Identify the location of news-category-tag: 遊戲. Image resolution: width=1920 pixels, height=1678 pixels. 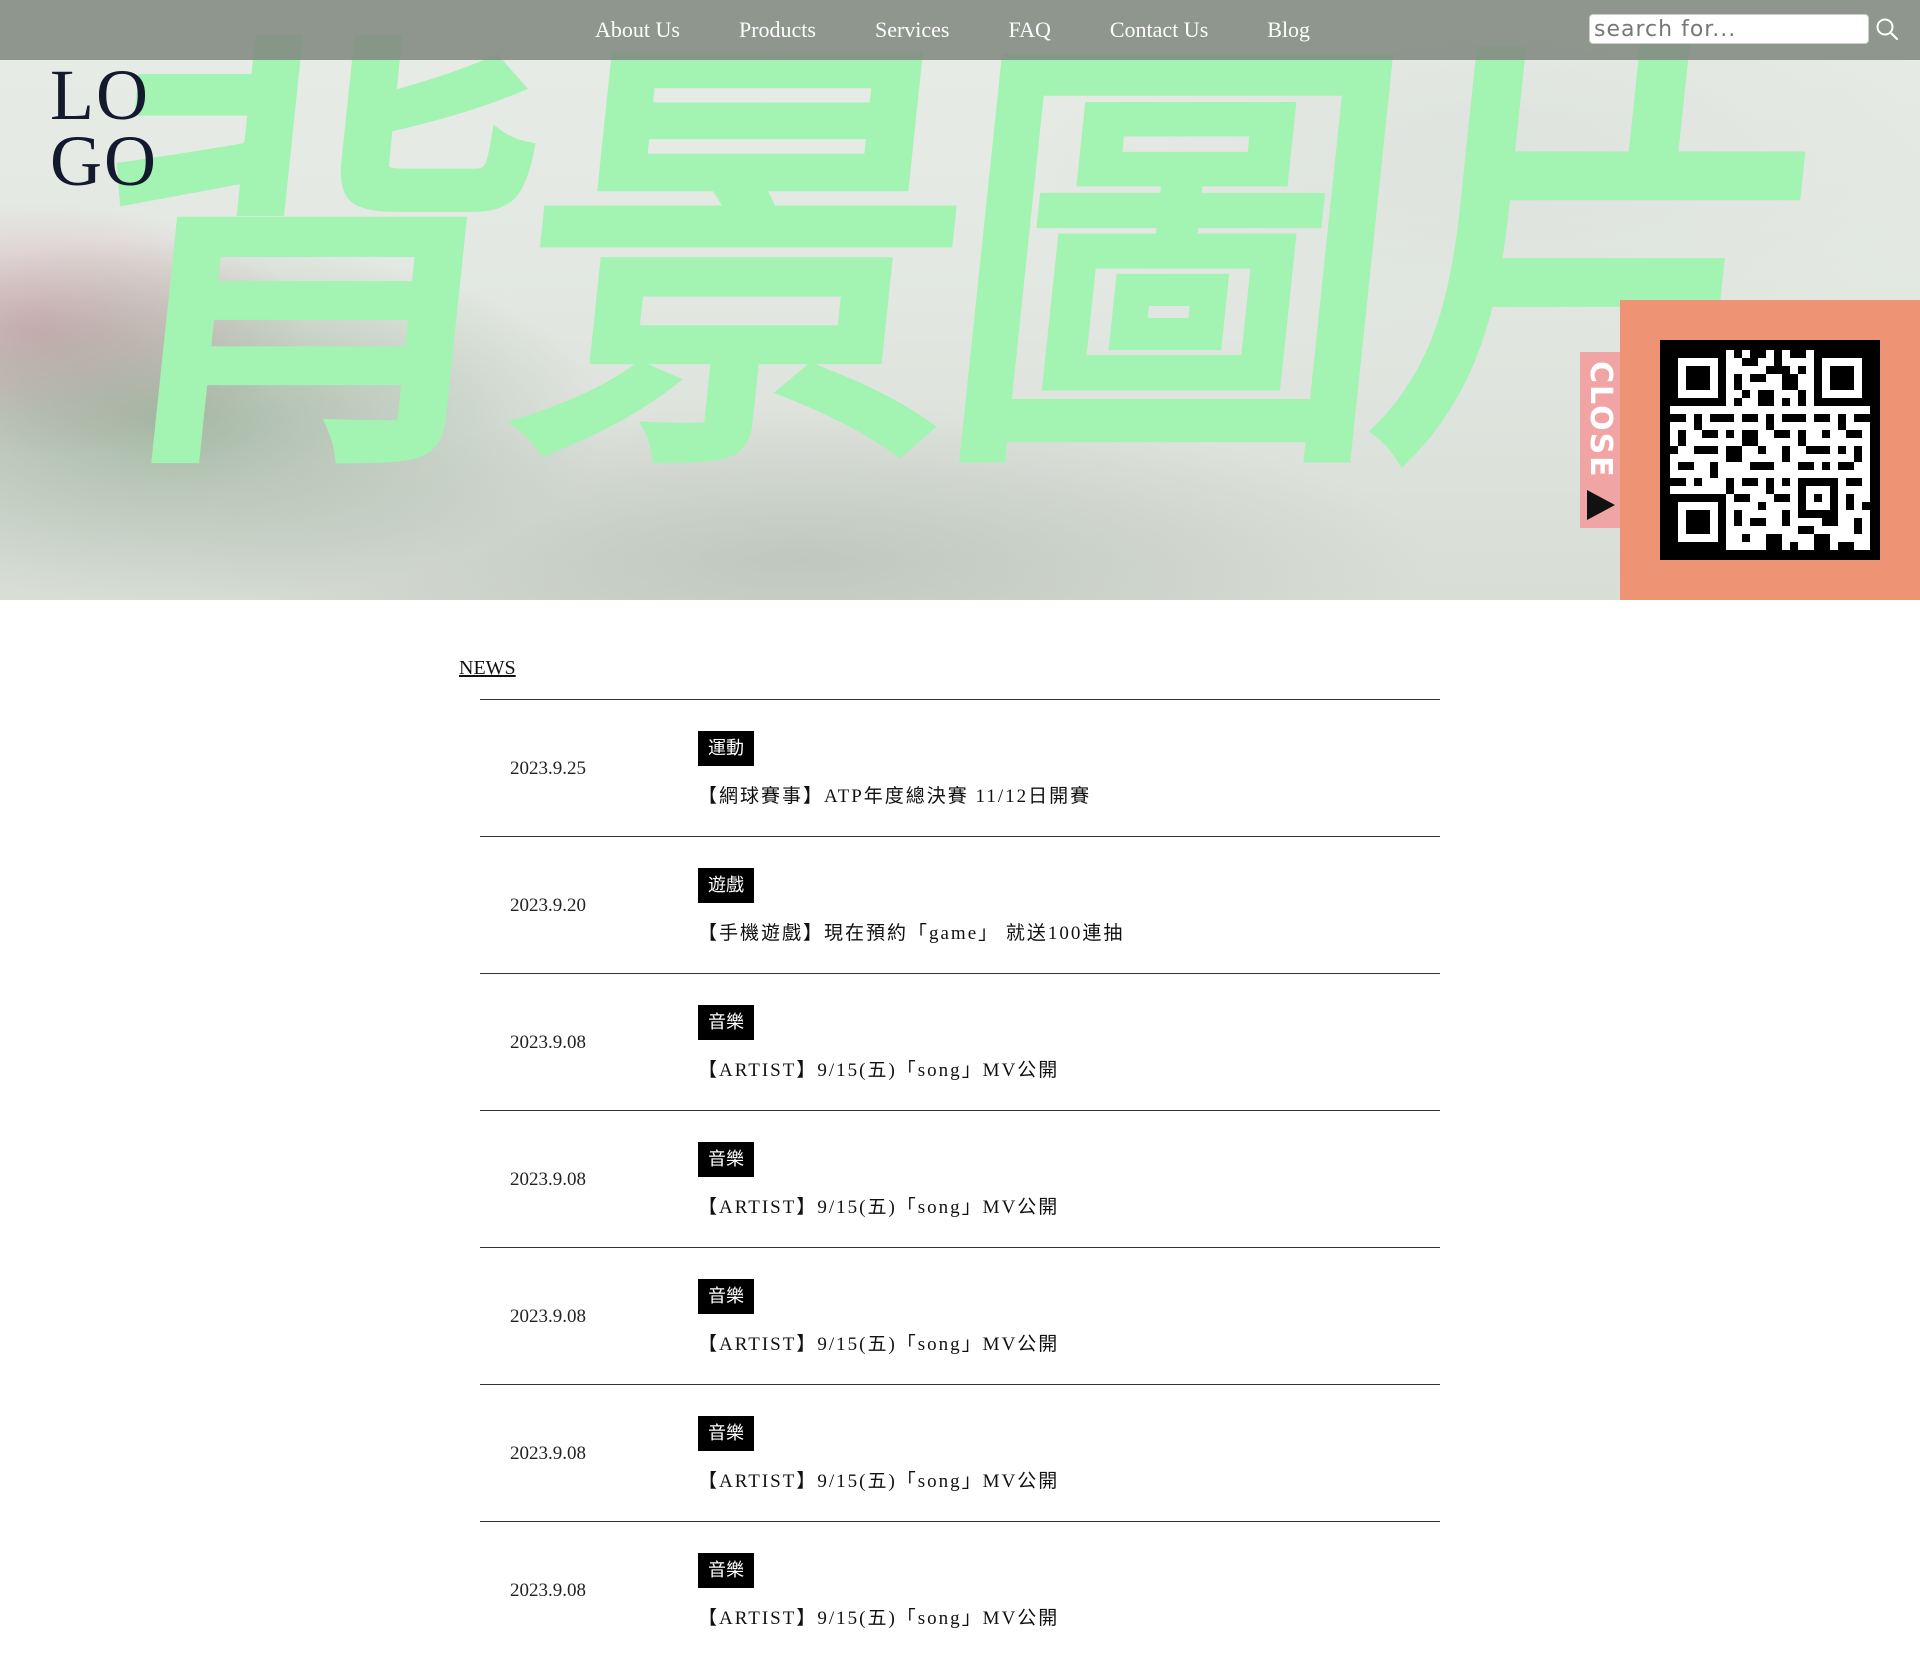
(726, 885).